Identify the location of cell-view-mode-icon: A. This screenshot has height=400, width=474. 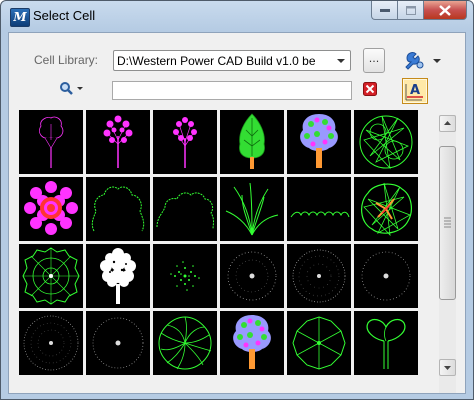
(415, 91).